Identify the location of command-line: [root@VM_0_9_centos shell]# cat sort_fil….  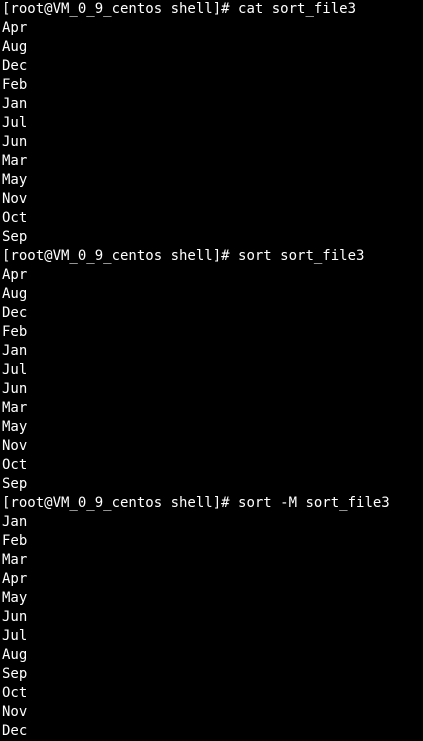
(212, 9).